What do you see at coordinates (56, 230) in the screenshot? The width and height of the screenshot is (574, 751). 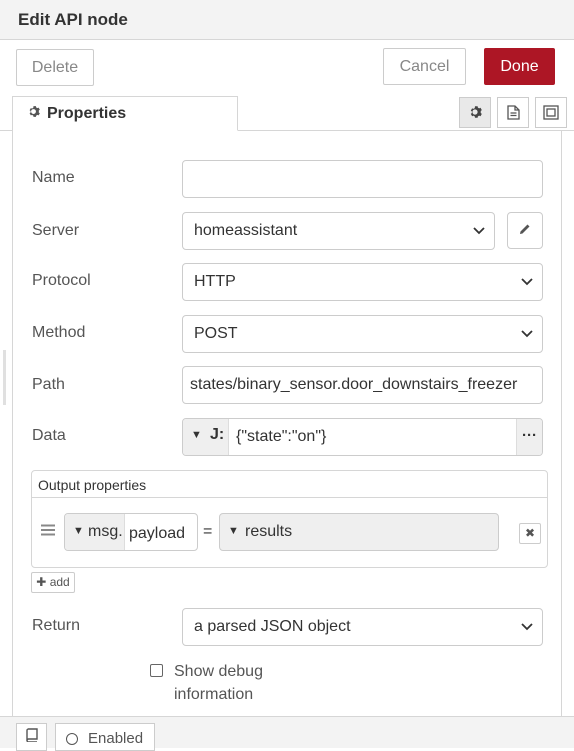 I see `server-label: Server` at bounding box center [56, 230].